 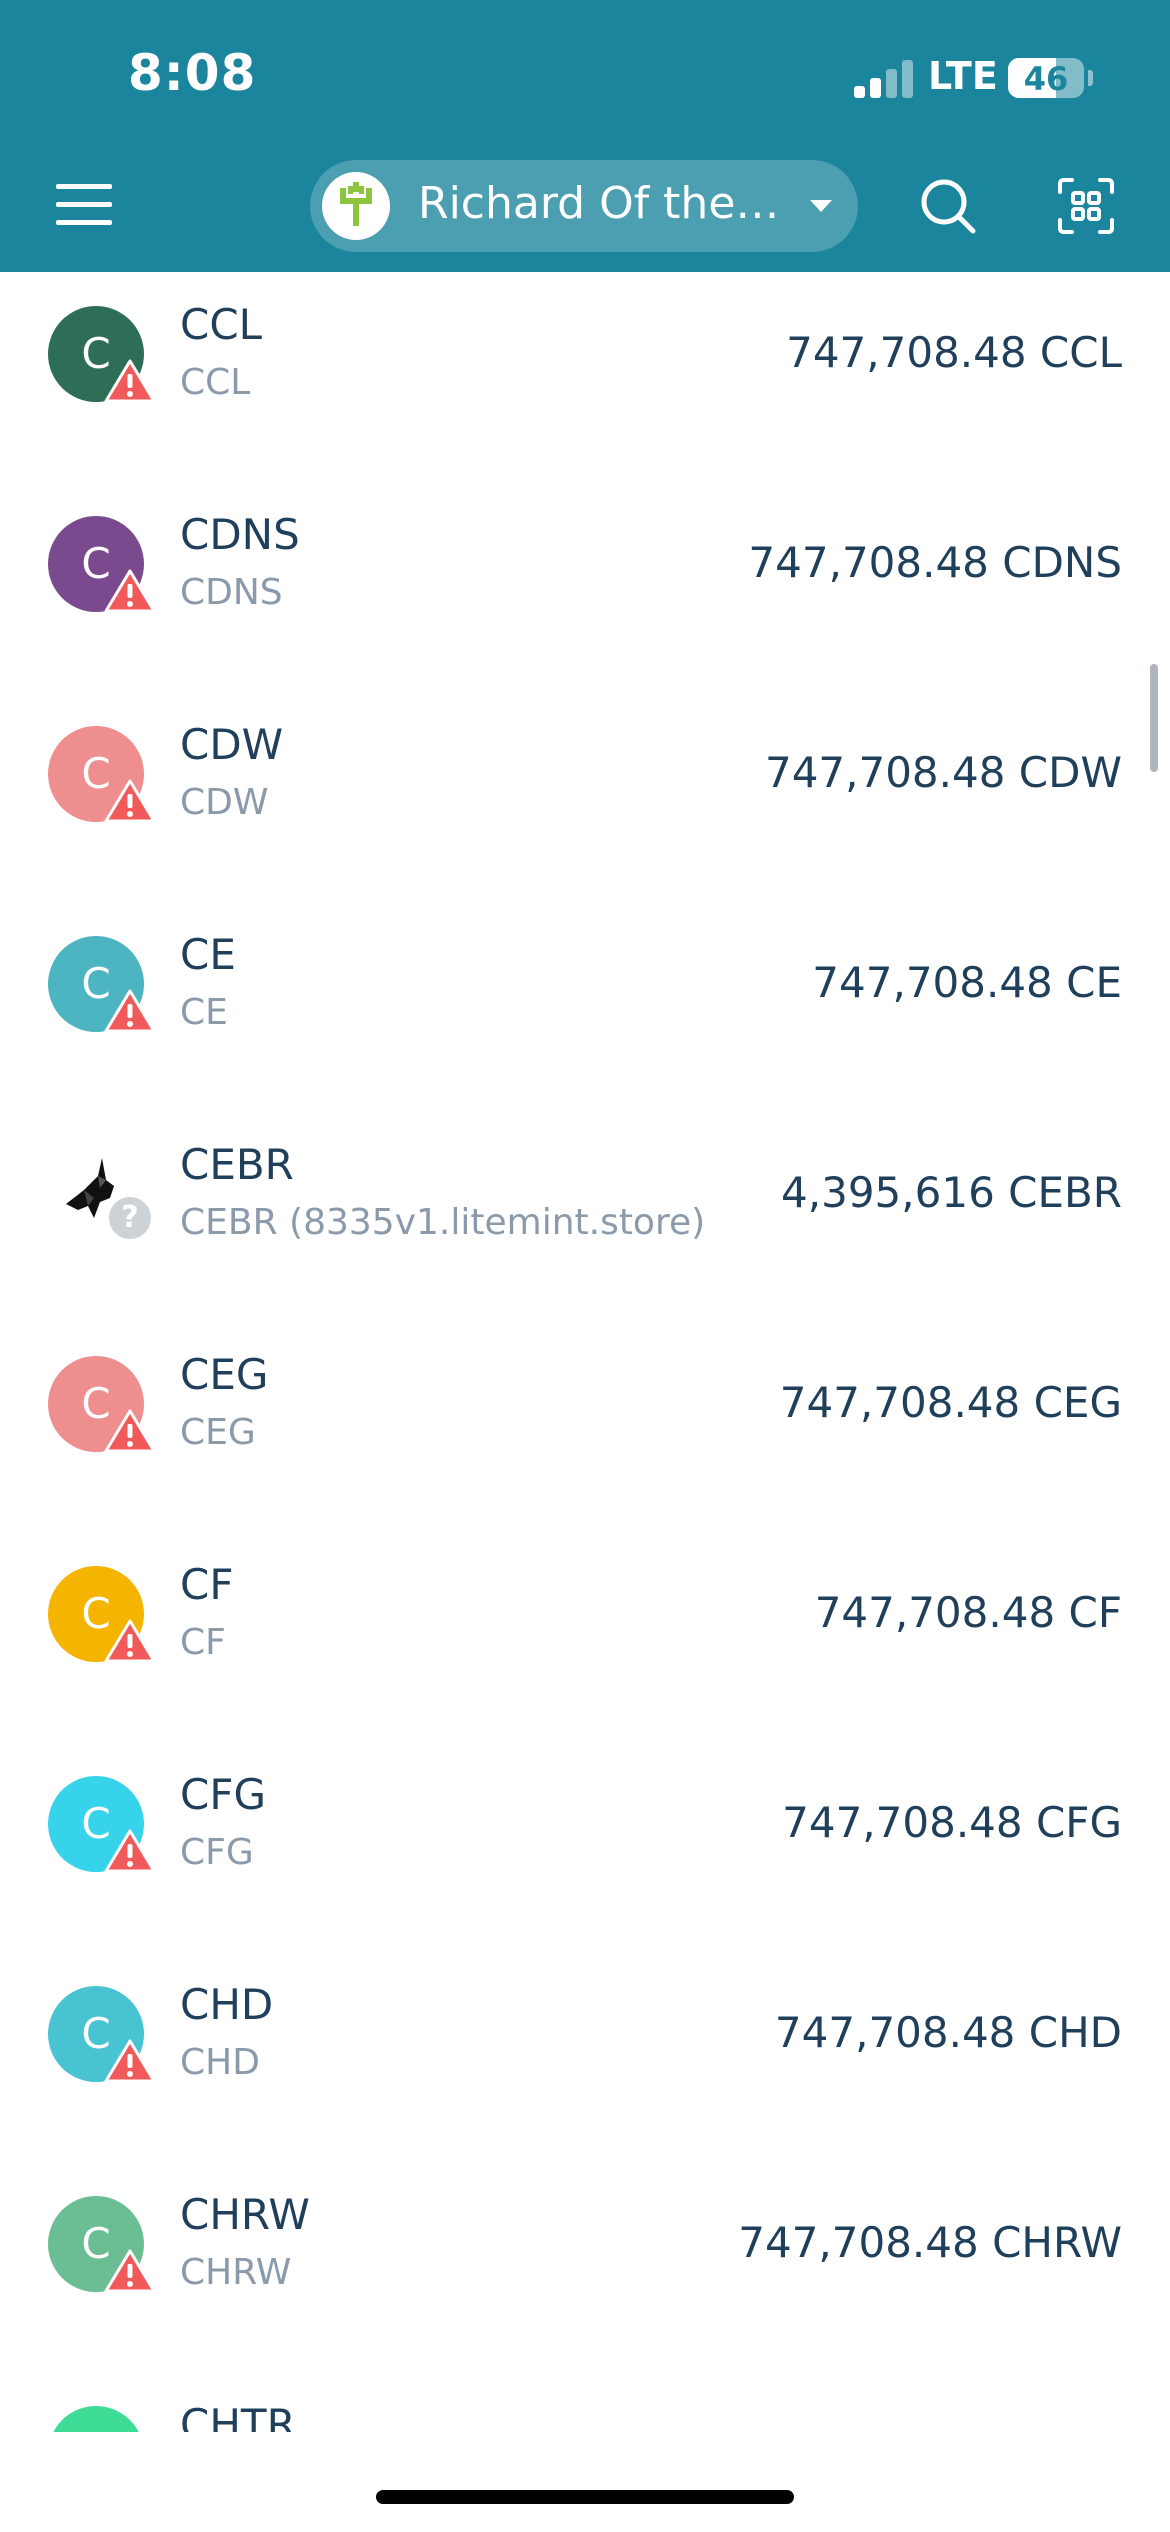 I want to click on token-balance: 747,708.48 CHRW, so click(x=930, y=2242).